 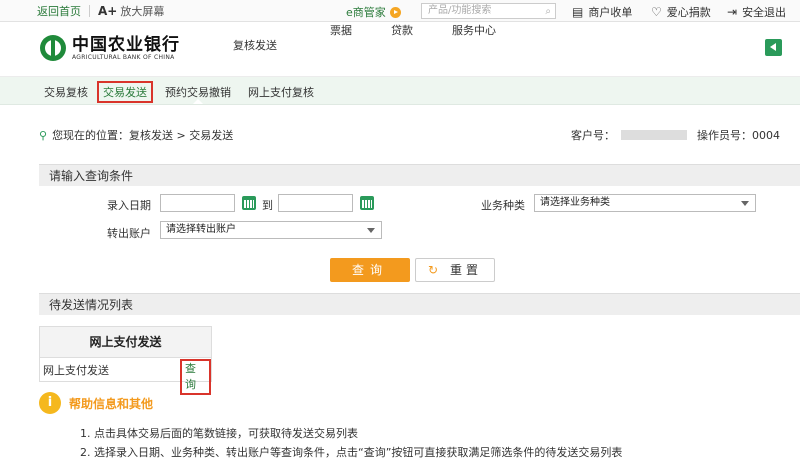 I want to click on zoom-screen-label: 放大屏幕, so click(x=142, y=11).